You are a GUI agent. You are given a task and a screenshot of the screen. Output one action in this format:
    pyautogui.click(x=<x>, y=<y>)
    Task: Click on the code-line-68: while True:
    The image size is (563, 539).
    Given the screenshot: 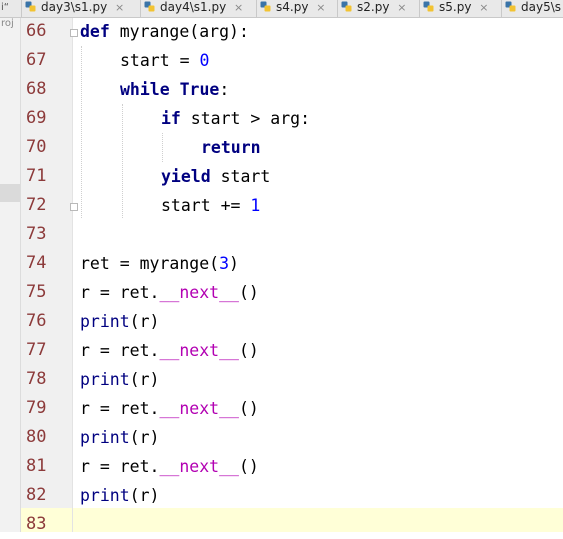 What is the action you would take?
    pyautogui.click(x=174, y=89)
    